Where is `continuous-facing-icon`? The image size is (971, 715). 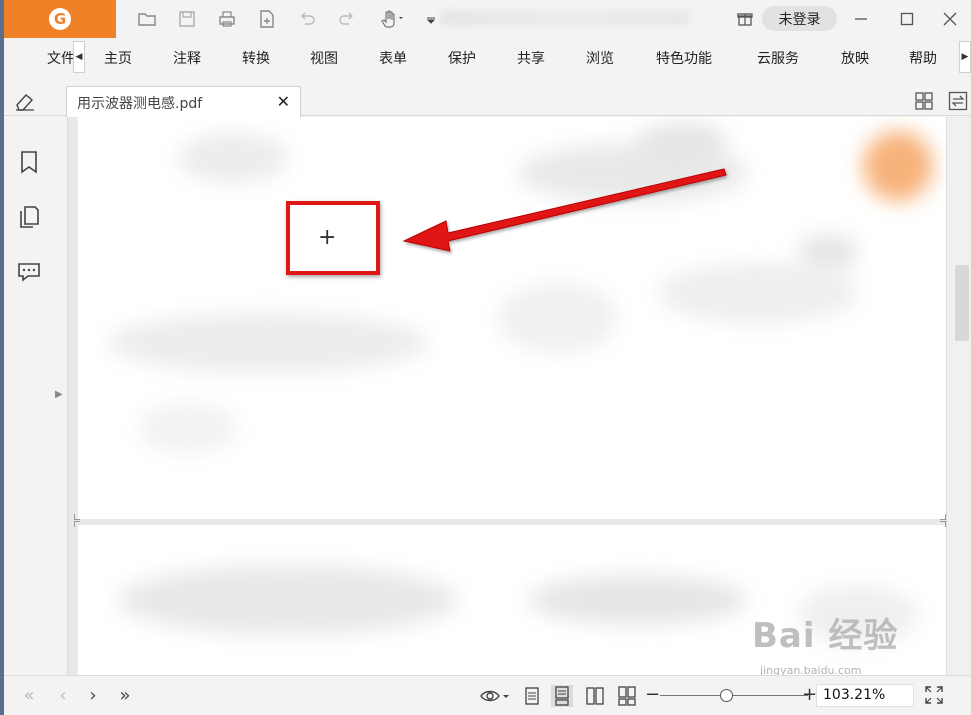
continuous-facing-icon is located at coordinates (627, 696).